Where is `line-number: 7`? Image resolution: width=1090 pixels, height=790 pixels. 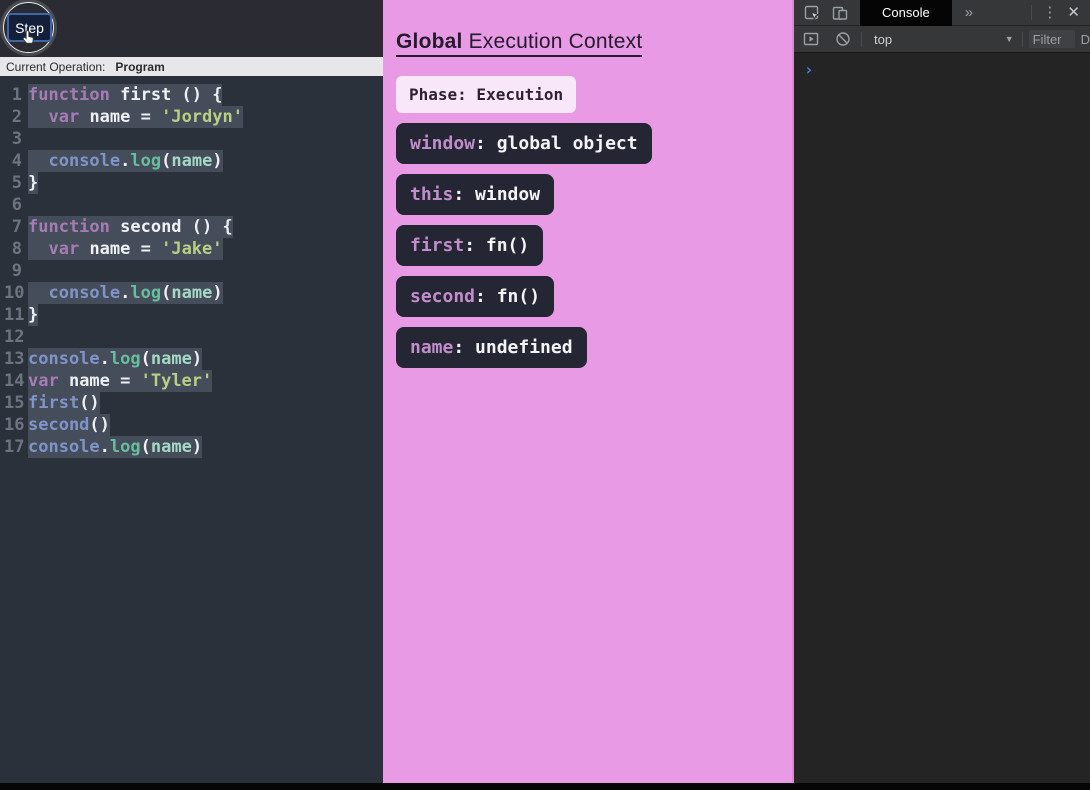 line-number: 7 is located at coordinates (16, 227).